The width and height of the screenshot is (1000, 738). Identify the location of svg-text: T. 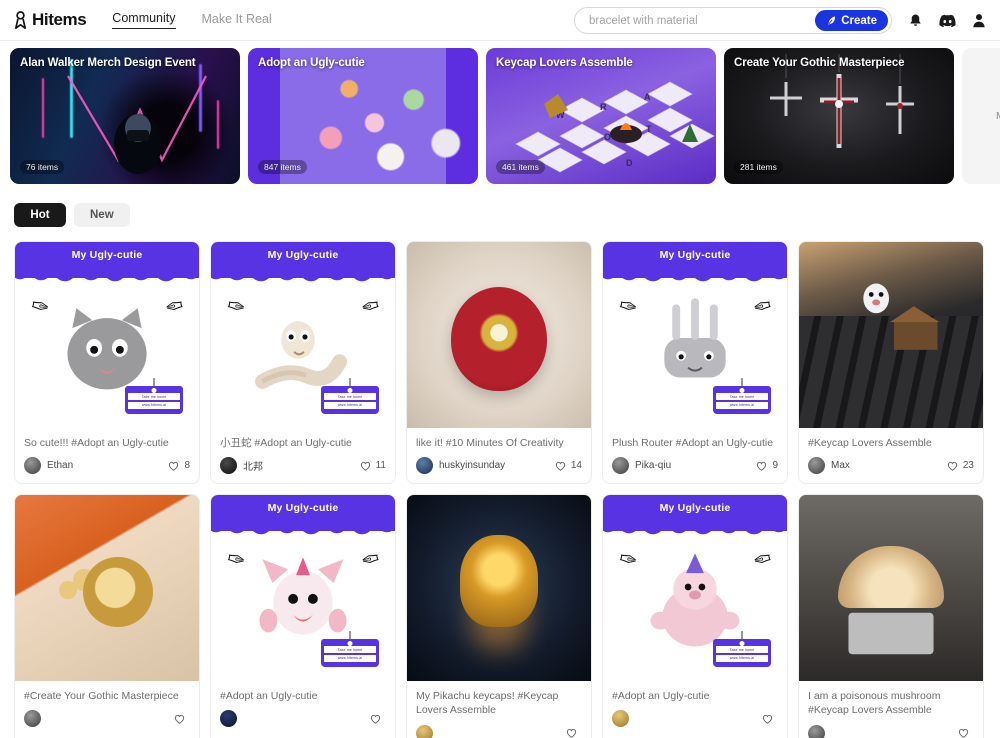
(649, 129).